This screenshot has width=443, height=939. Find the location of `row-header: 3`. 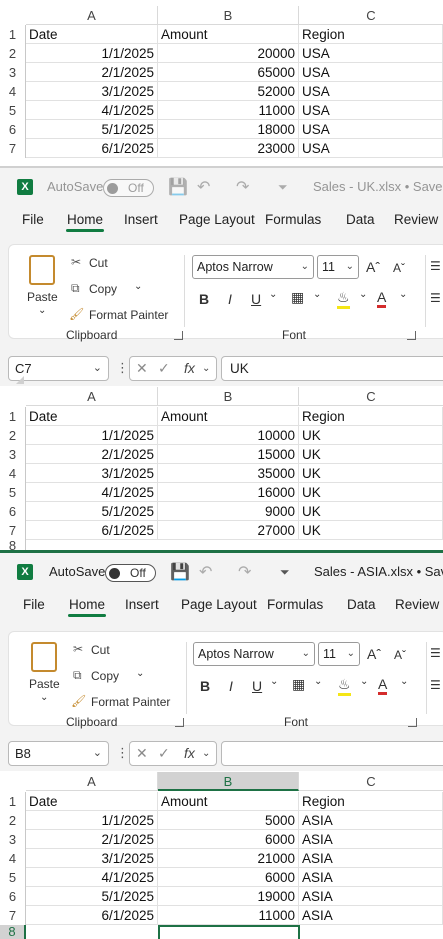

row-header: 3 is located at coordinates (13, 839).